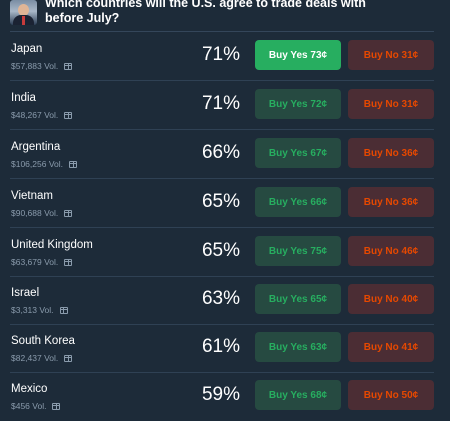 Image resolution: width=450 pixels, height=421 pixels. What do you see at coordinates (25, 293) in the screenshot?
I see `country-name: Israel` at bounding box center [25, 293].